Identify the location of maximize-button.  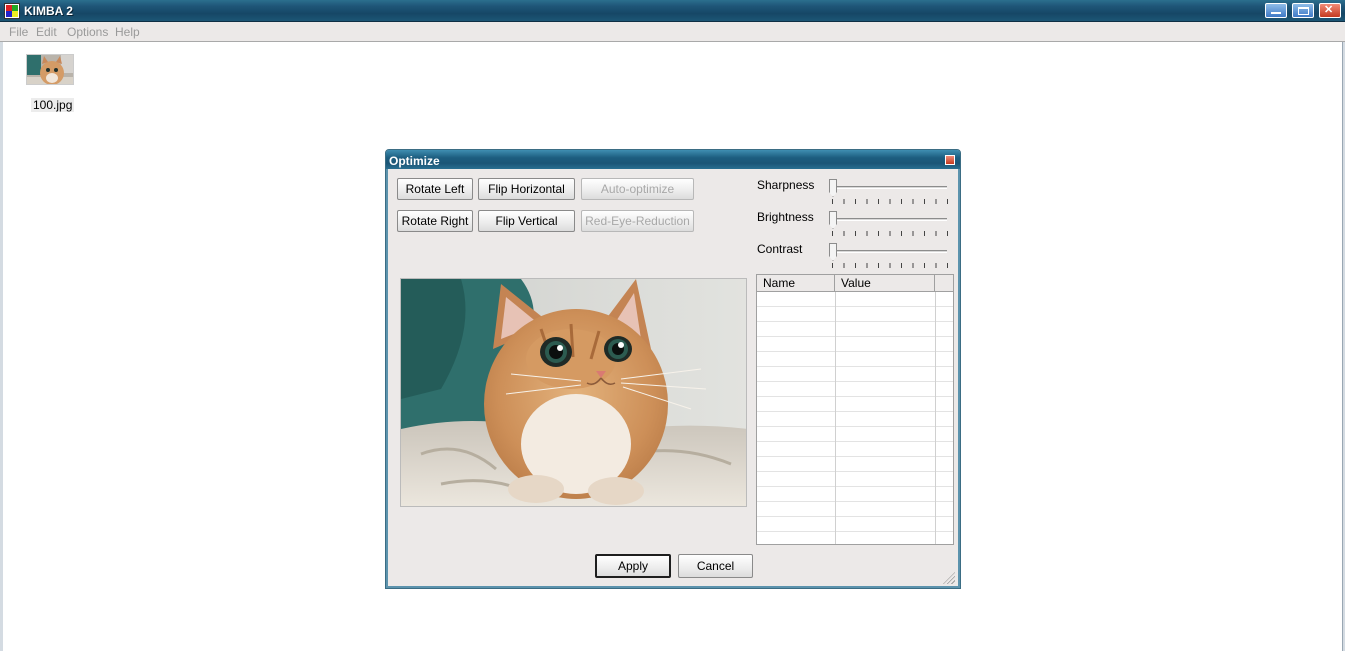
(1303, 10).